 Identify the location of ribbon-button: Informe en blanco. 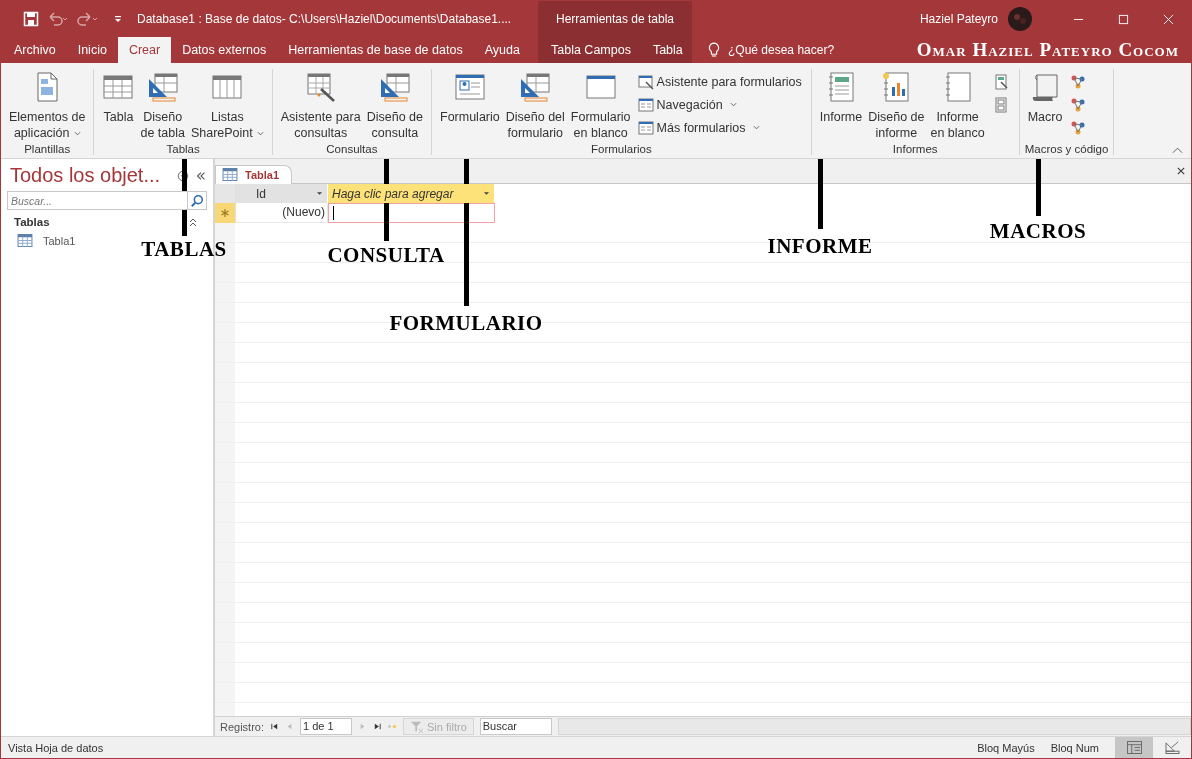
(957, 106).